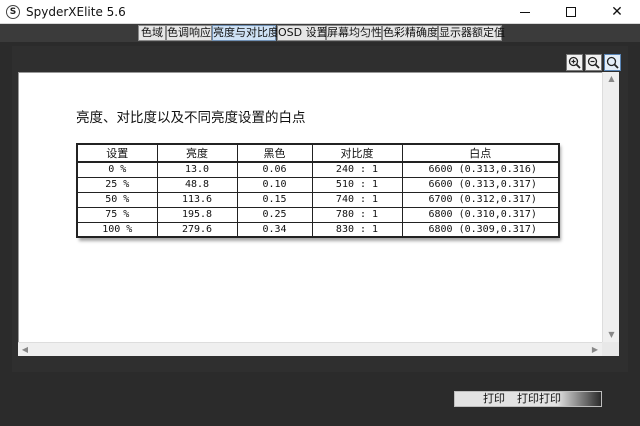 Image resolution: width=640 pixels, height=426 pixels. Describe the element at coordinates (357, 199) in the screenshot. I see `cell-contrast: 740 : 1` at that location.